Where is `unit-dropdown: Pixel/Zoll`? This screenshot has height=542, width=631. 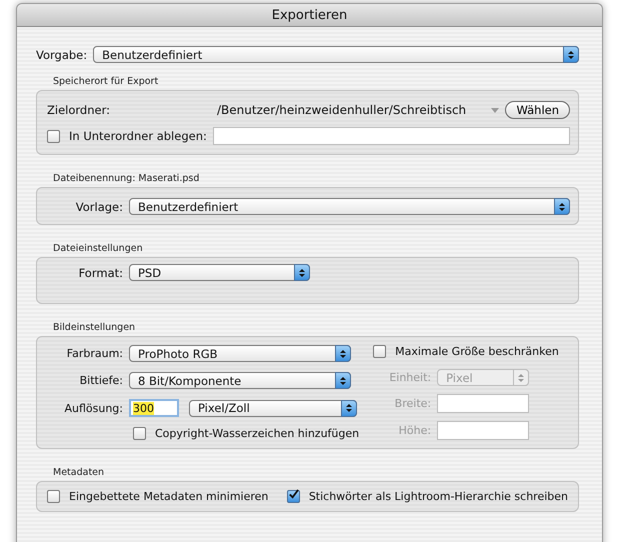
unit-dropdown: Pixel/Zoll is located at coordinates (273, 408).